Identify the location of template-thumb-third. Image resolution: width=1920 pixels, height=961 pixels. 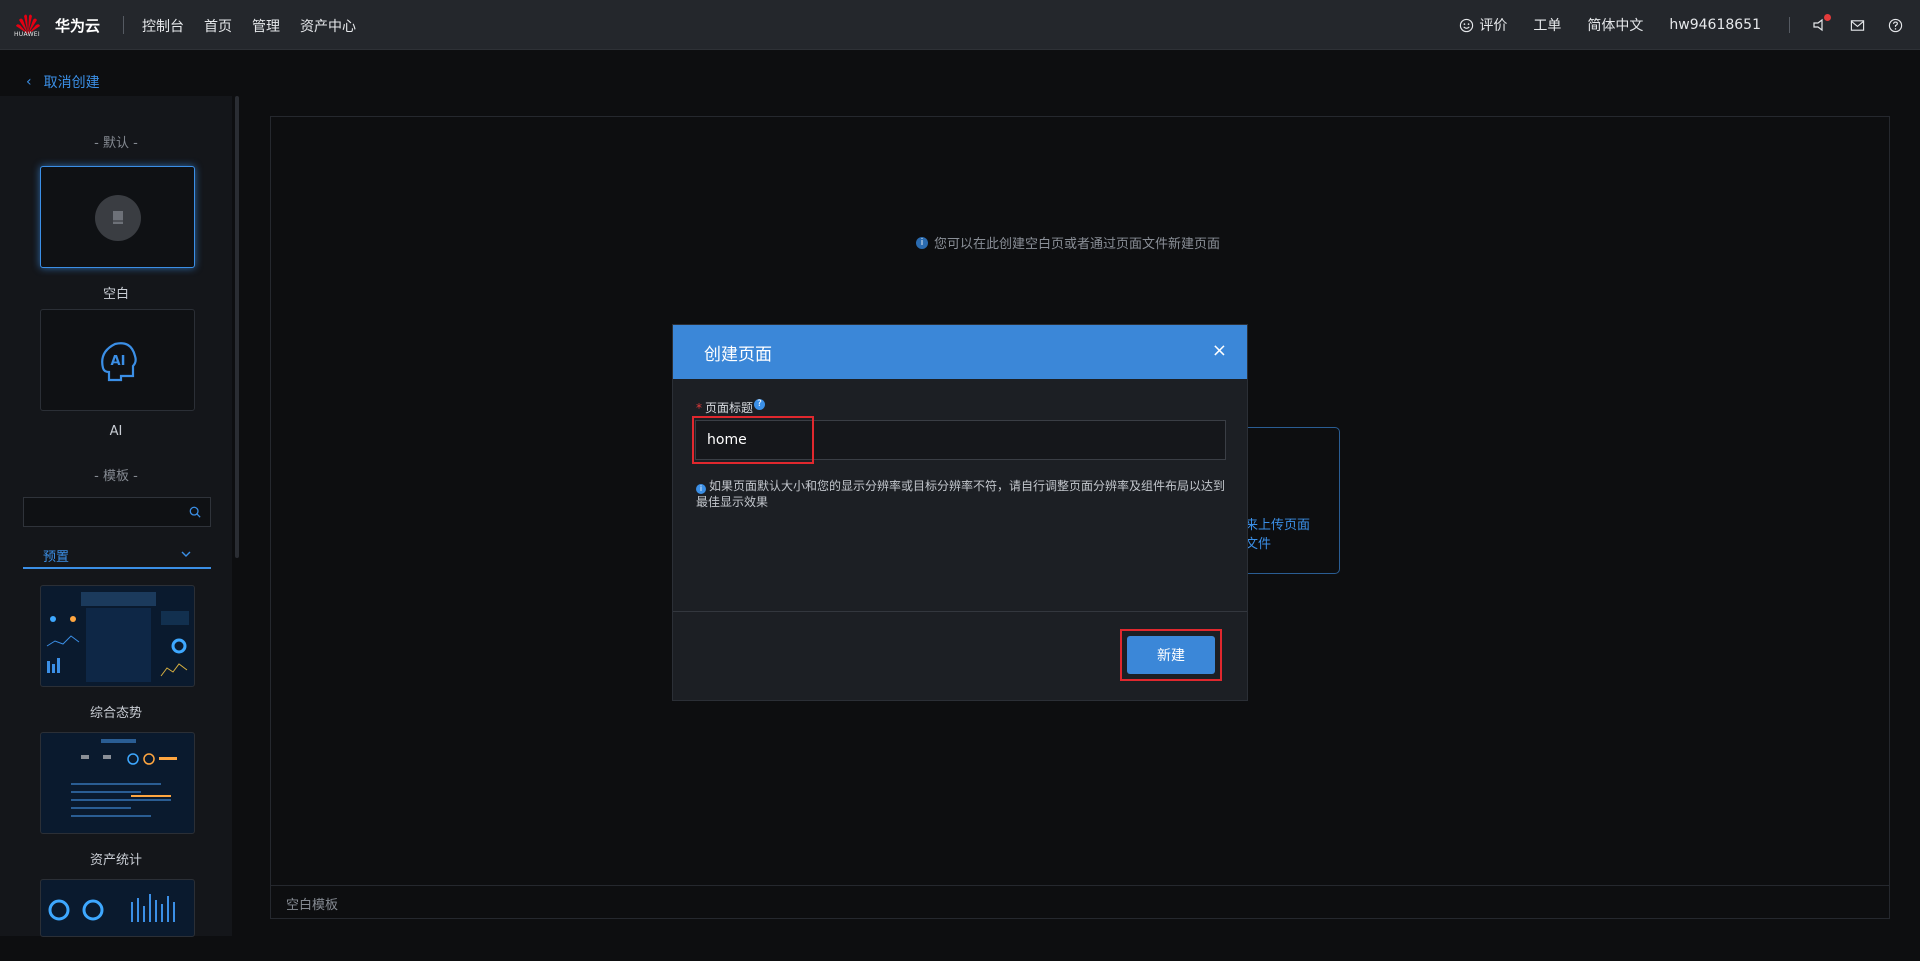
(117, 908).